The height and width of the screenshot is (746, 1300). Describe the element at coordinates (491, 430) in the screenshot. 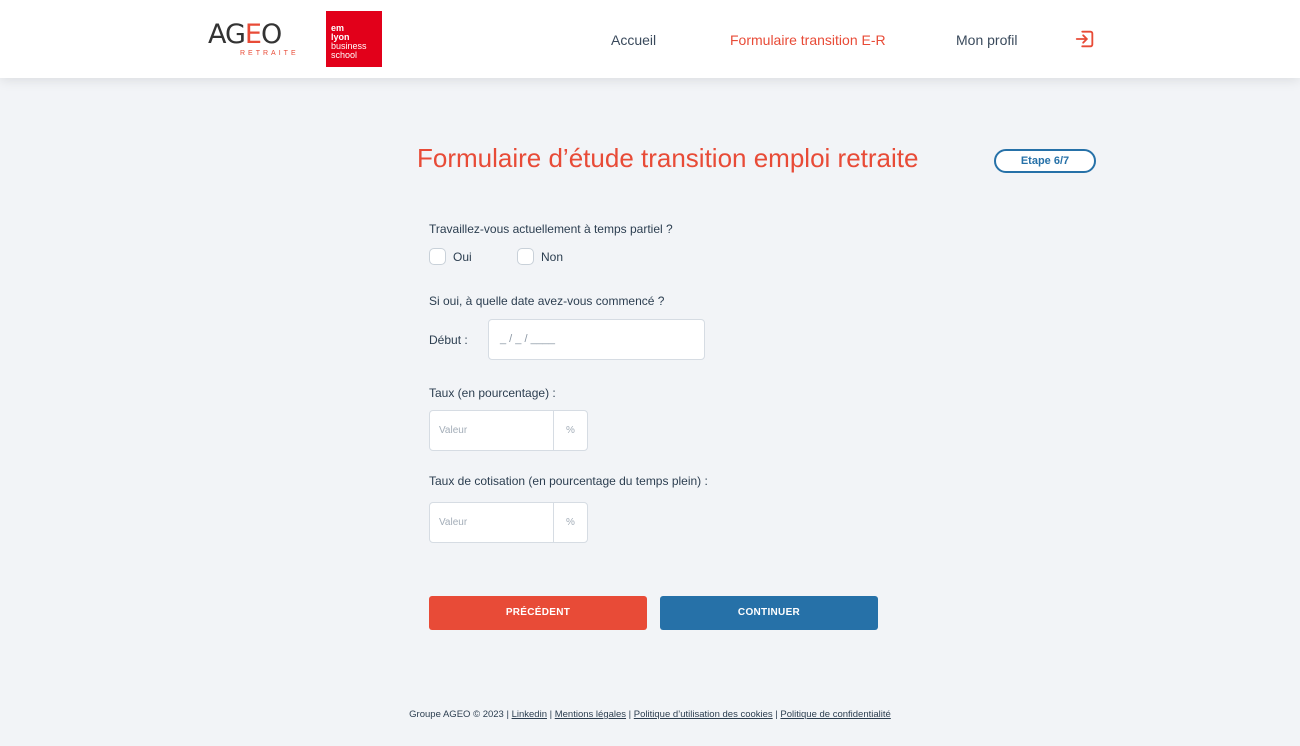

I see `rate-input: Valeur` at that location.